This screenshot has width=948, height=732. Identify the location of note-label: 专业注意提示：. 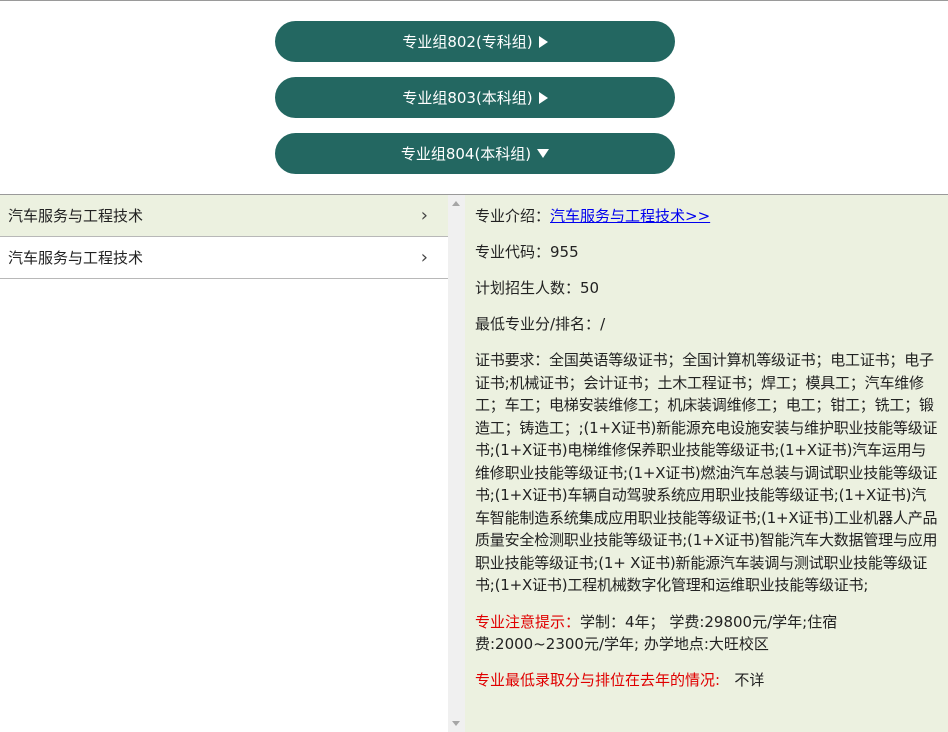
(528, 621).